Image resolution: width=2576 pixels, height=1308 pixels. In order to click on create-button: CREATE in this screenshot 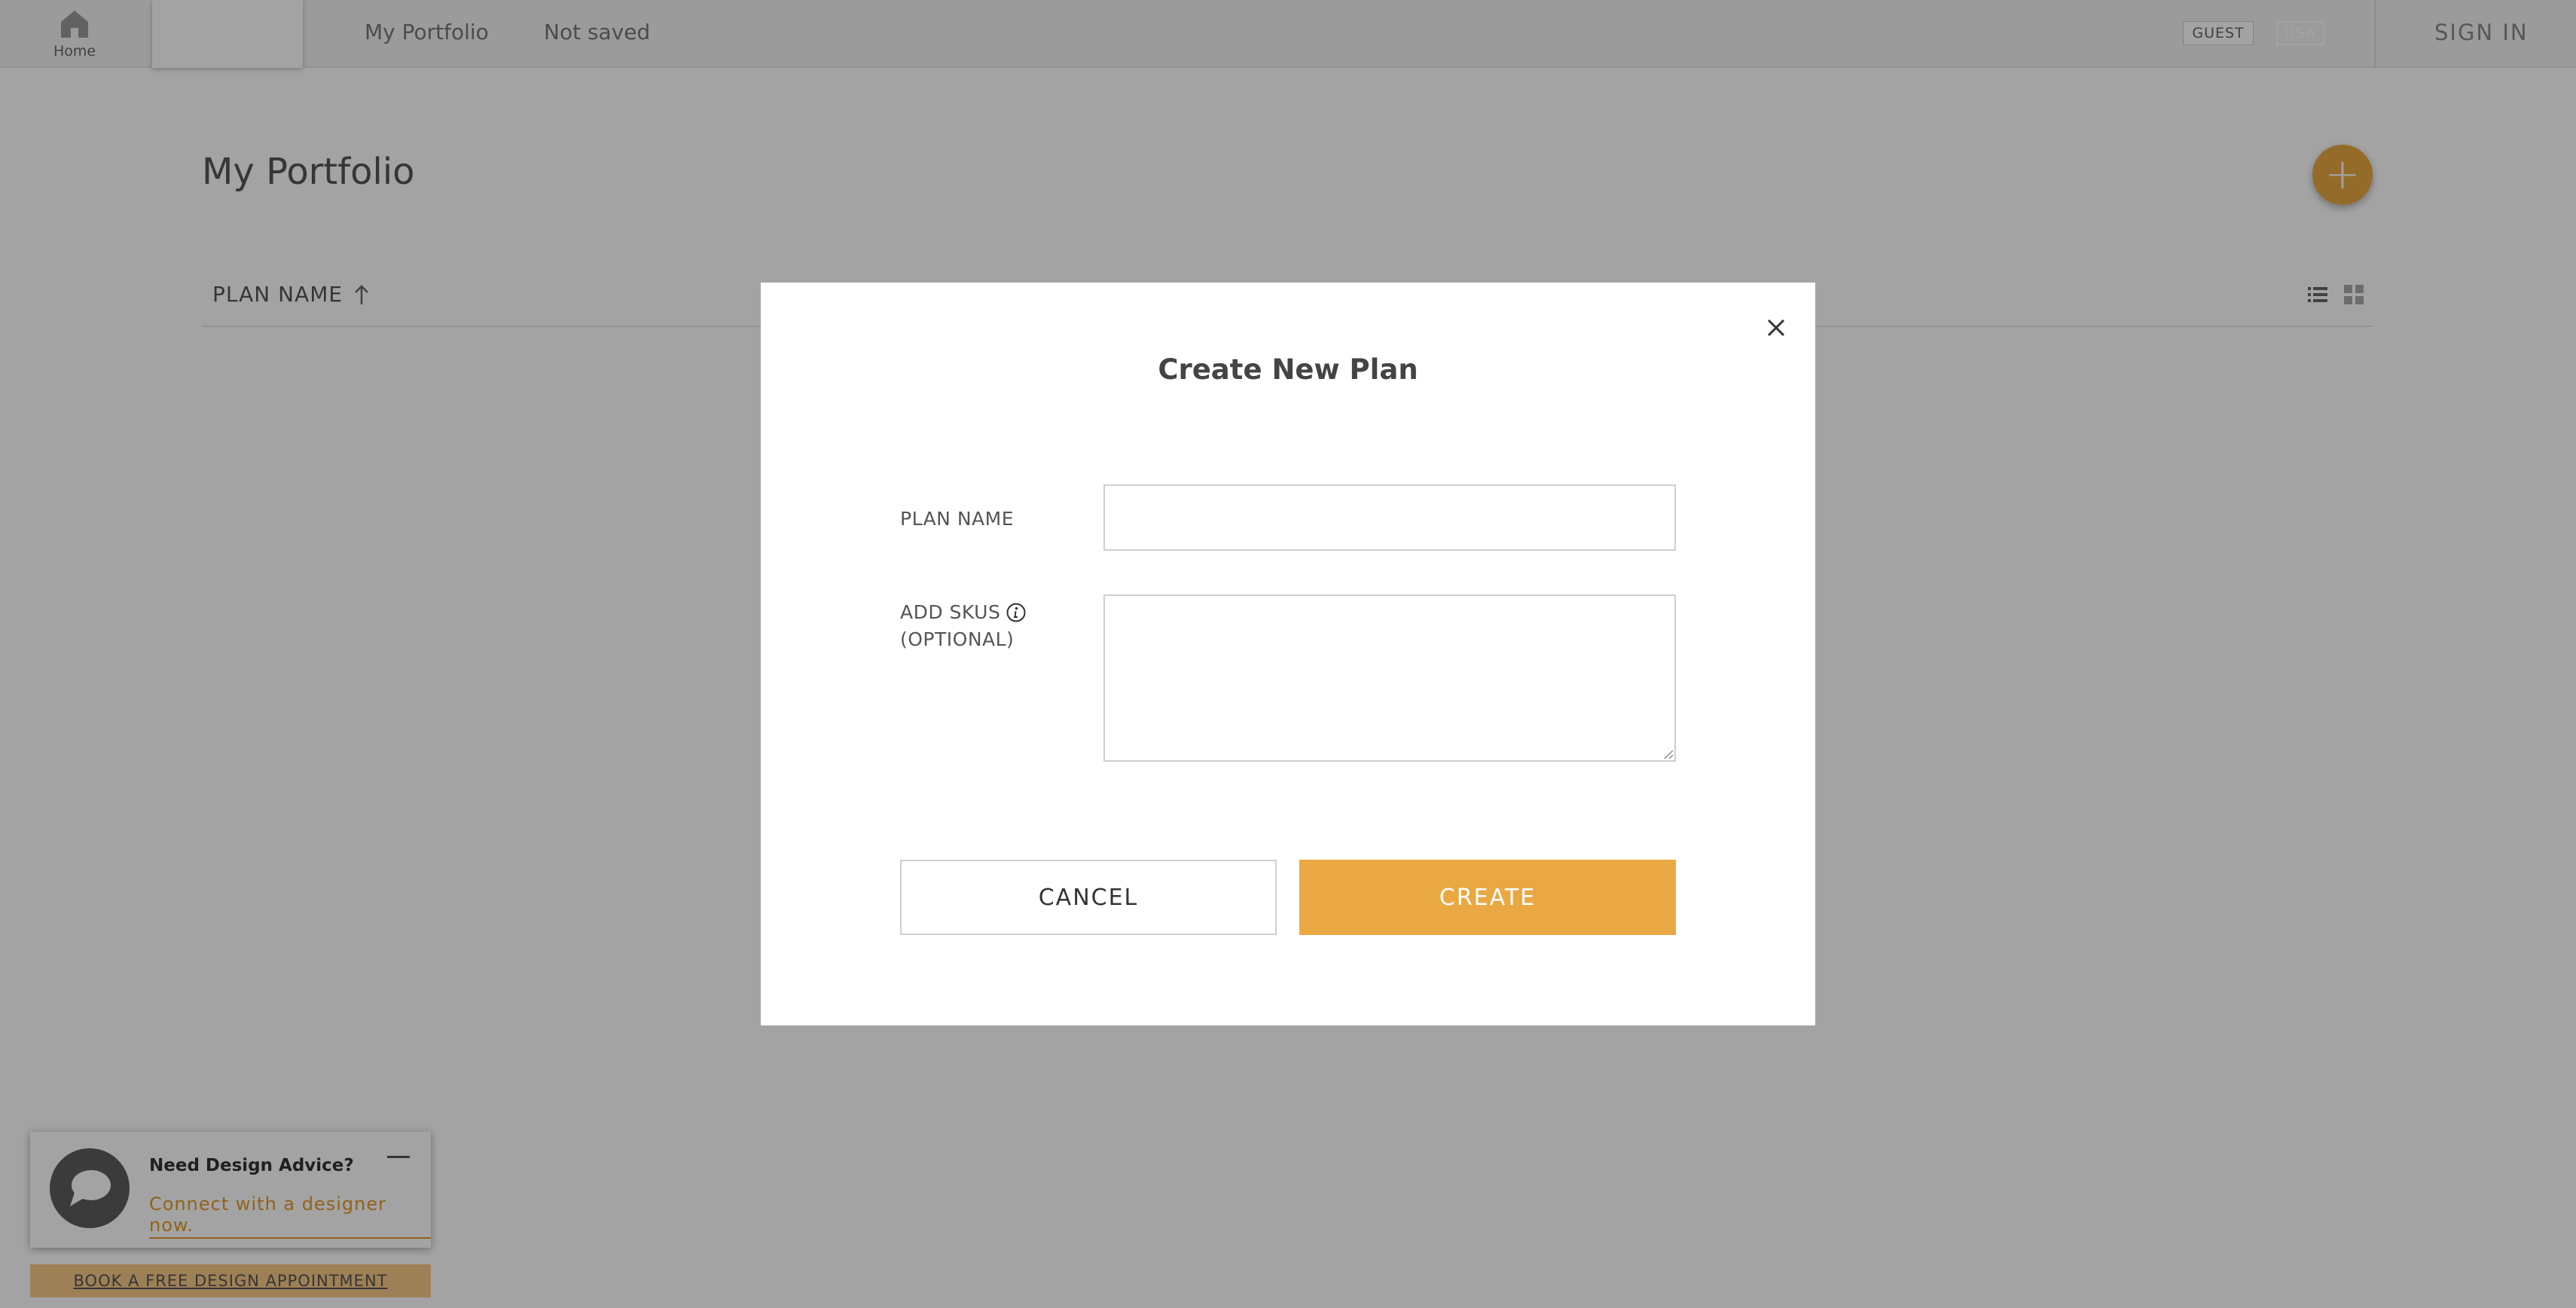, I will do `click(1488, 898)`.